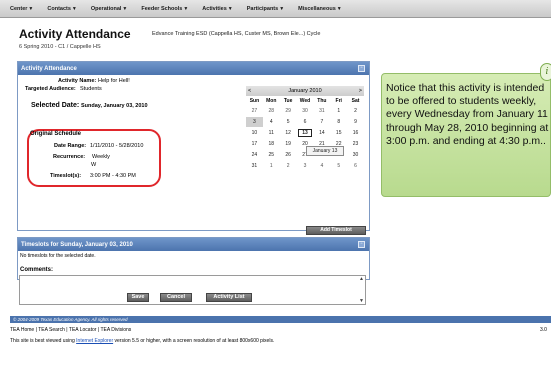 This screenshot has width=551, height=379. Describe the element at coordinates (288, 133) in the screenshot. I see `calendar-day: 12` at that location.